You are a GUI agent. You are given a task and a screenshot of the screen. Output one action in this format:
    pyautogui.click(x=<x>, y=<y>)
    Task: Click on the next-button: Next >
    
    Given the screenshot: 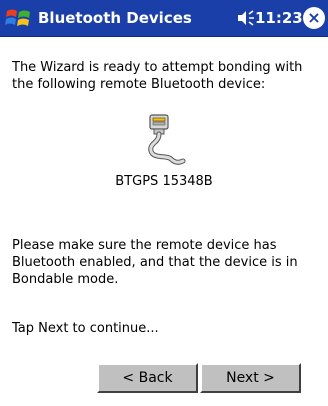 What is the action you would take?
    pyautogui.click(x=250, y=378)
    